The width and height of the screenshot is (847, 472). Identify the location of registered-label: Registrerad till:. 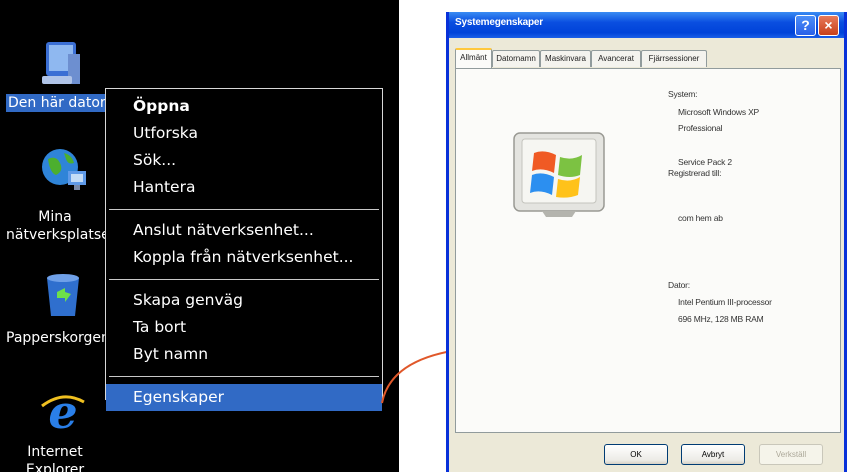
(695, 173).